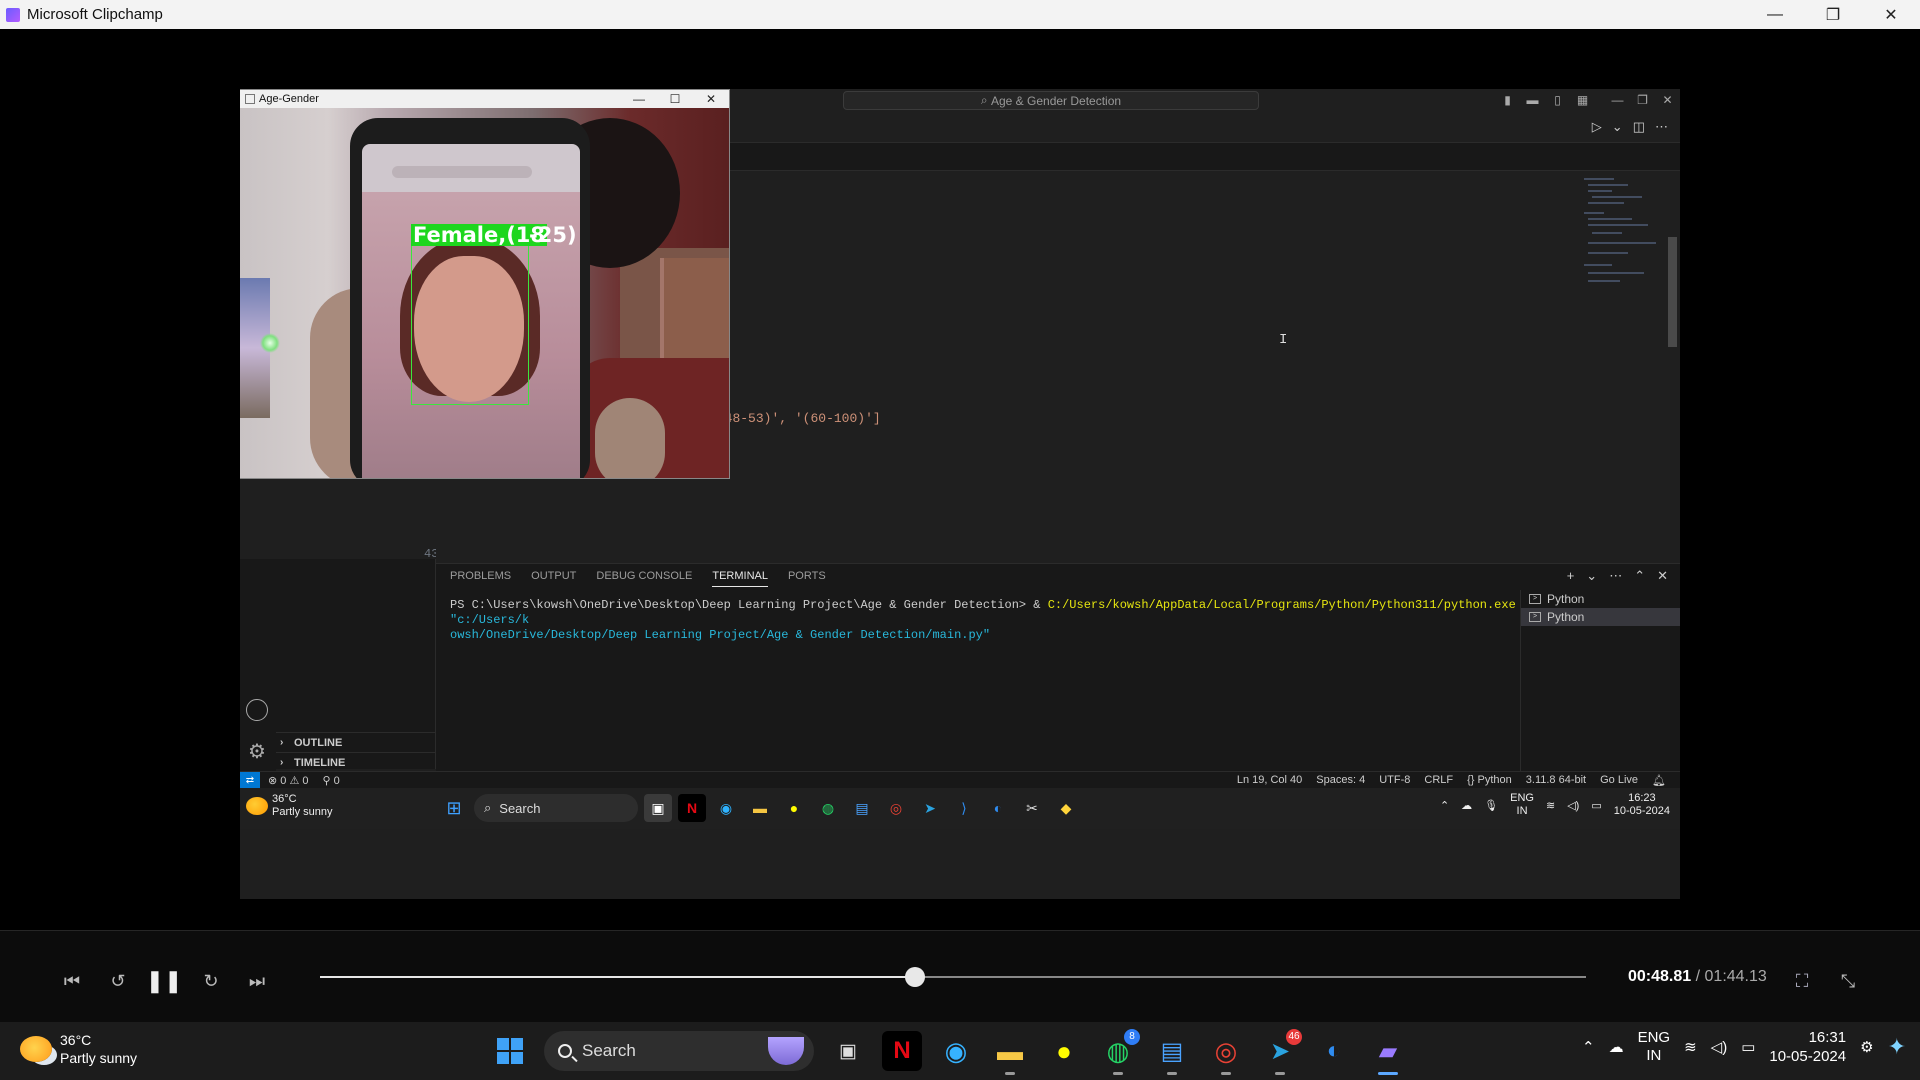  I want to click on add-terminal-icon: +, so click(1571, 576).